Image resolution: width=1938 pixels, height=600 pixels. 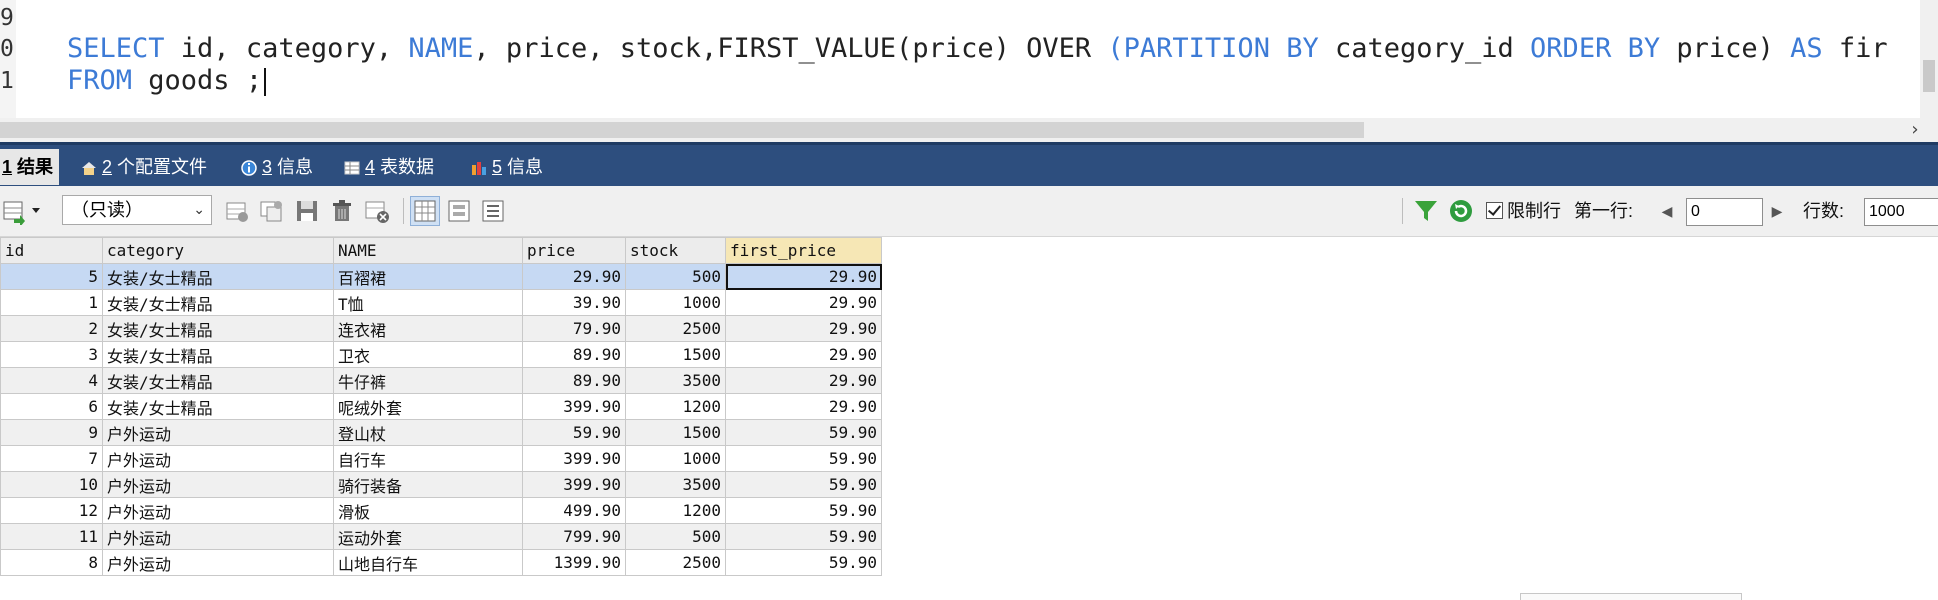 I want to click on column-header-id: id, so click(x=51, y=250).